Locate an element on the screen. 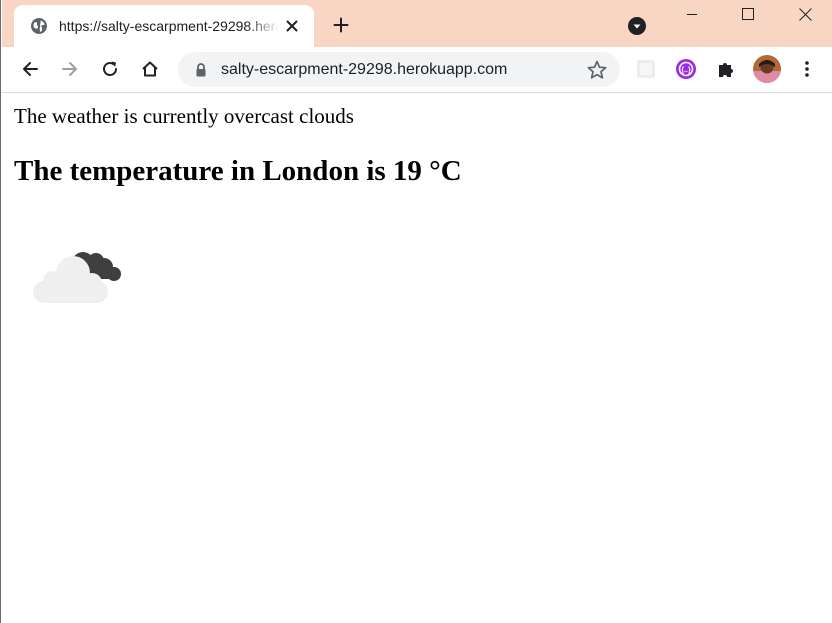 The width and height of the screenshot is (832, 623). extension-placeholder-icon is located at coordinates (646, 69).